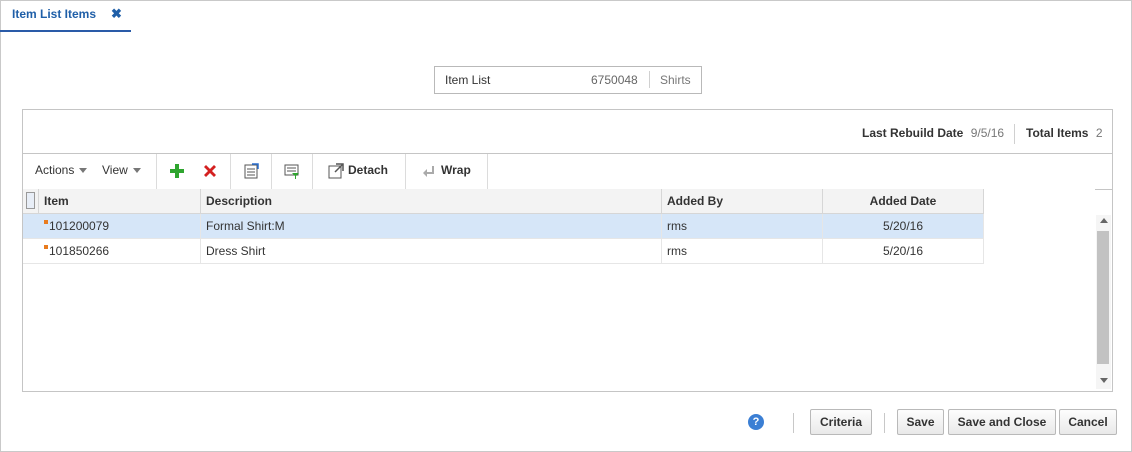 The width and height of the screenshot is (1132, 452). What do you see at coordinates (428, 171) in the screenshot?
I see `wrap-icon` at bounding box center [428, 171].